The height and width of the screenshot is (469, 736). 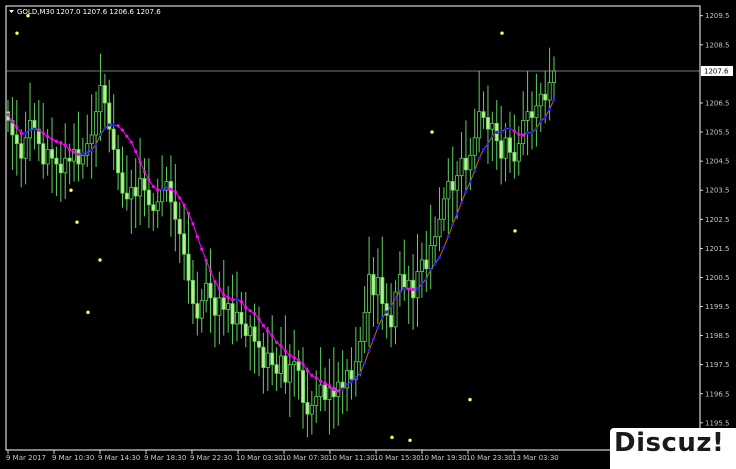 What do you see at coordinates (397, 458) in the screenshot?
I see `x-tick-label: 10 Mar 15:30` at bounding box center [397, 458].